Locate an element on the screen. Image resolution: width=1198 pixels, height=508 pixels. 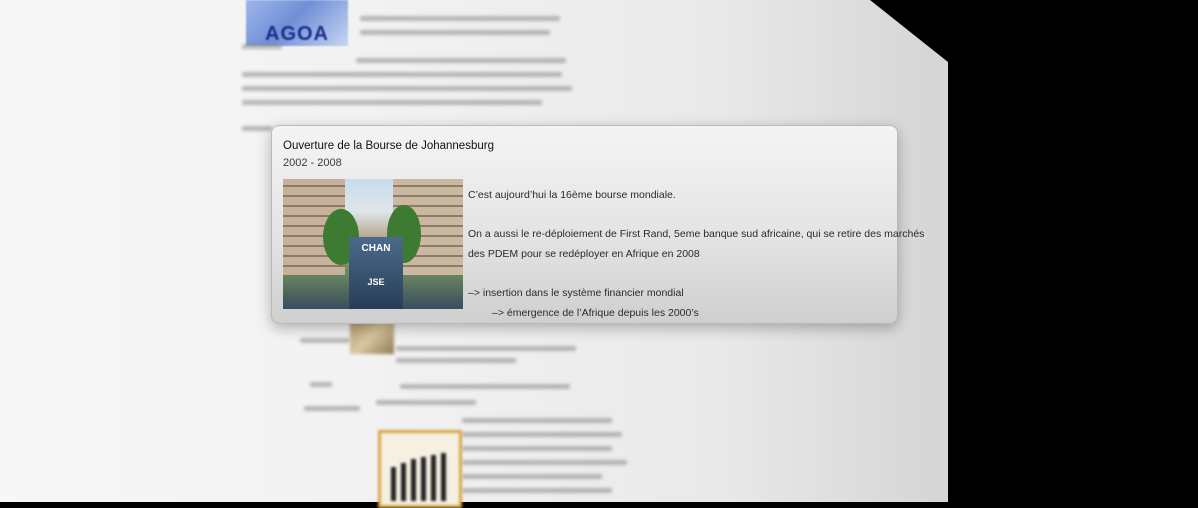
johannesburg-exchange-photo: CHAN JSE is located at coordinates (373, 244).